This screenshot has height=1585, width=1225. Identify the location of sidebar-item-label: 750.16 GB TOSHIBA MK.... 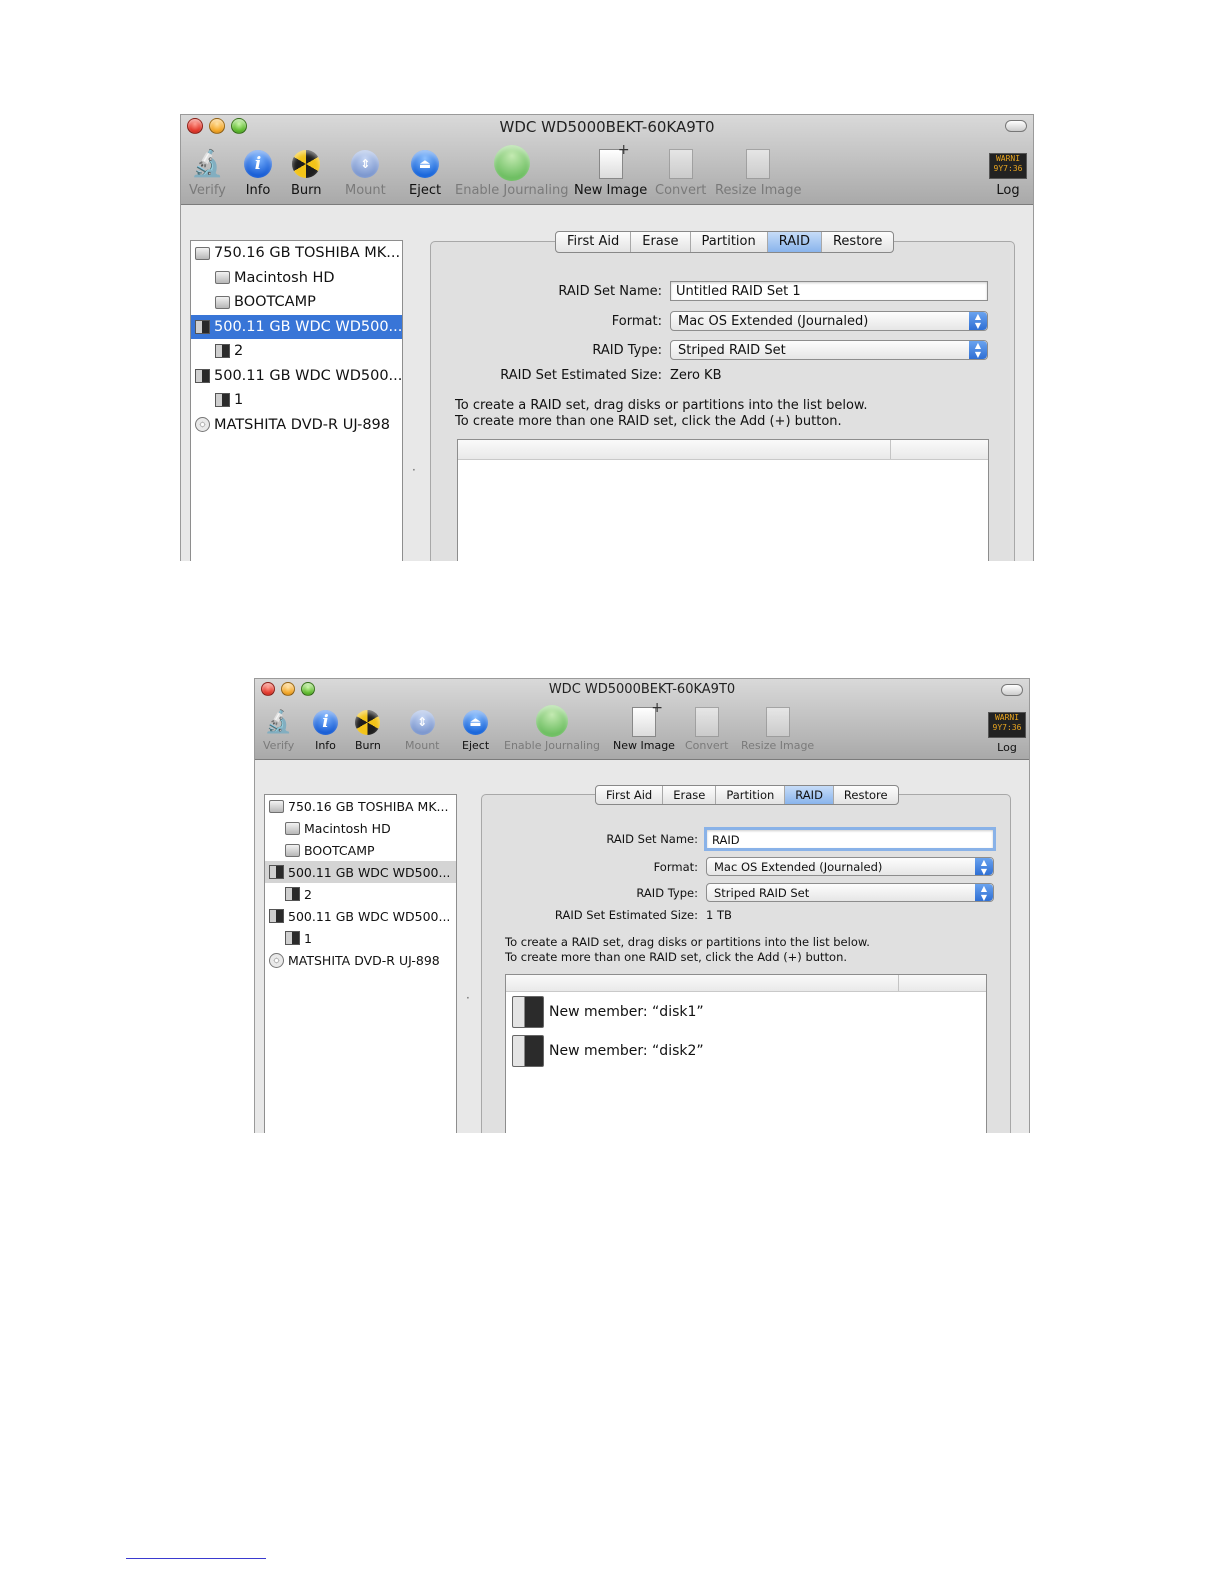
(307, 253).